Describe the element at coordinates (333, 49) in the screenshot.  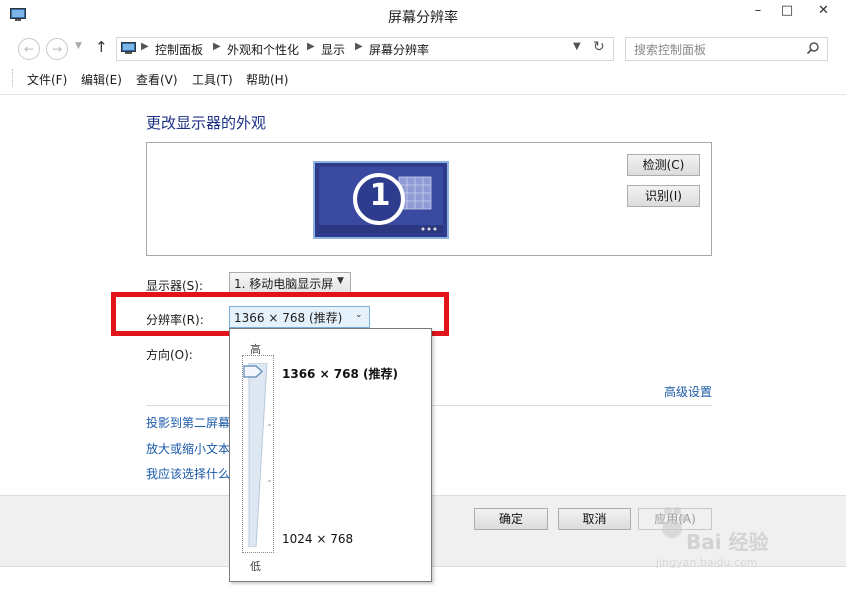
I see `breadcrumb-display: 显示` at that location.